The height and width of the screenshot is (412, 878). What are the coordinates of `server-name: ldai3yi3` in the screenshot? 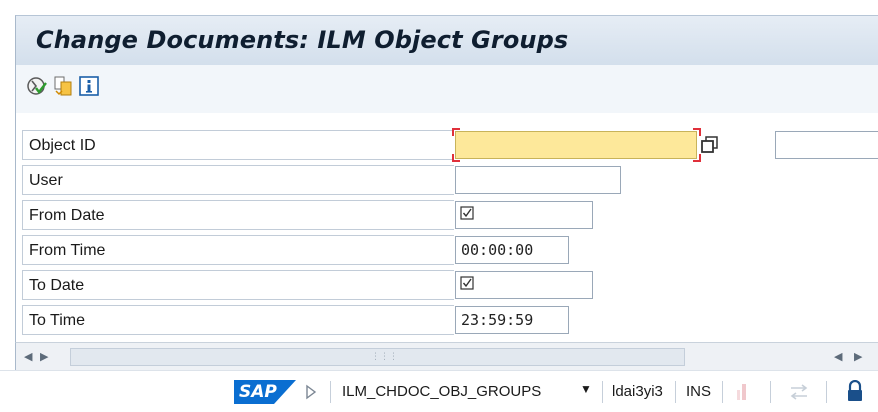 It's located at (637, 391).